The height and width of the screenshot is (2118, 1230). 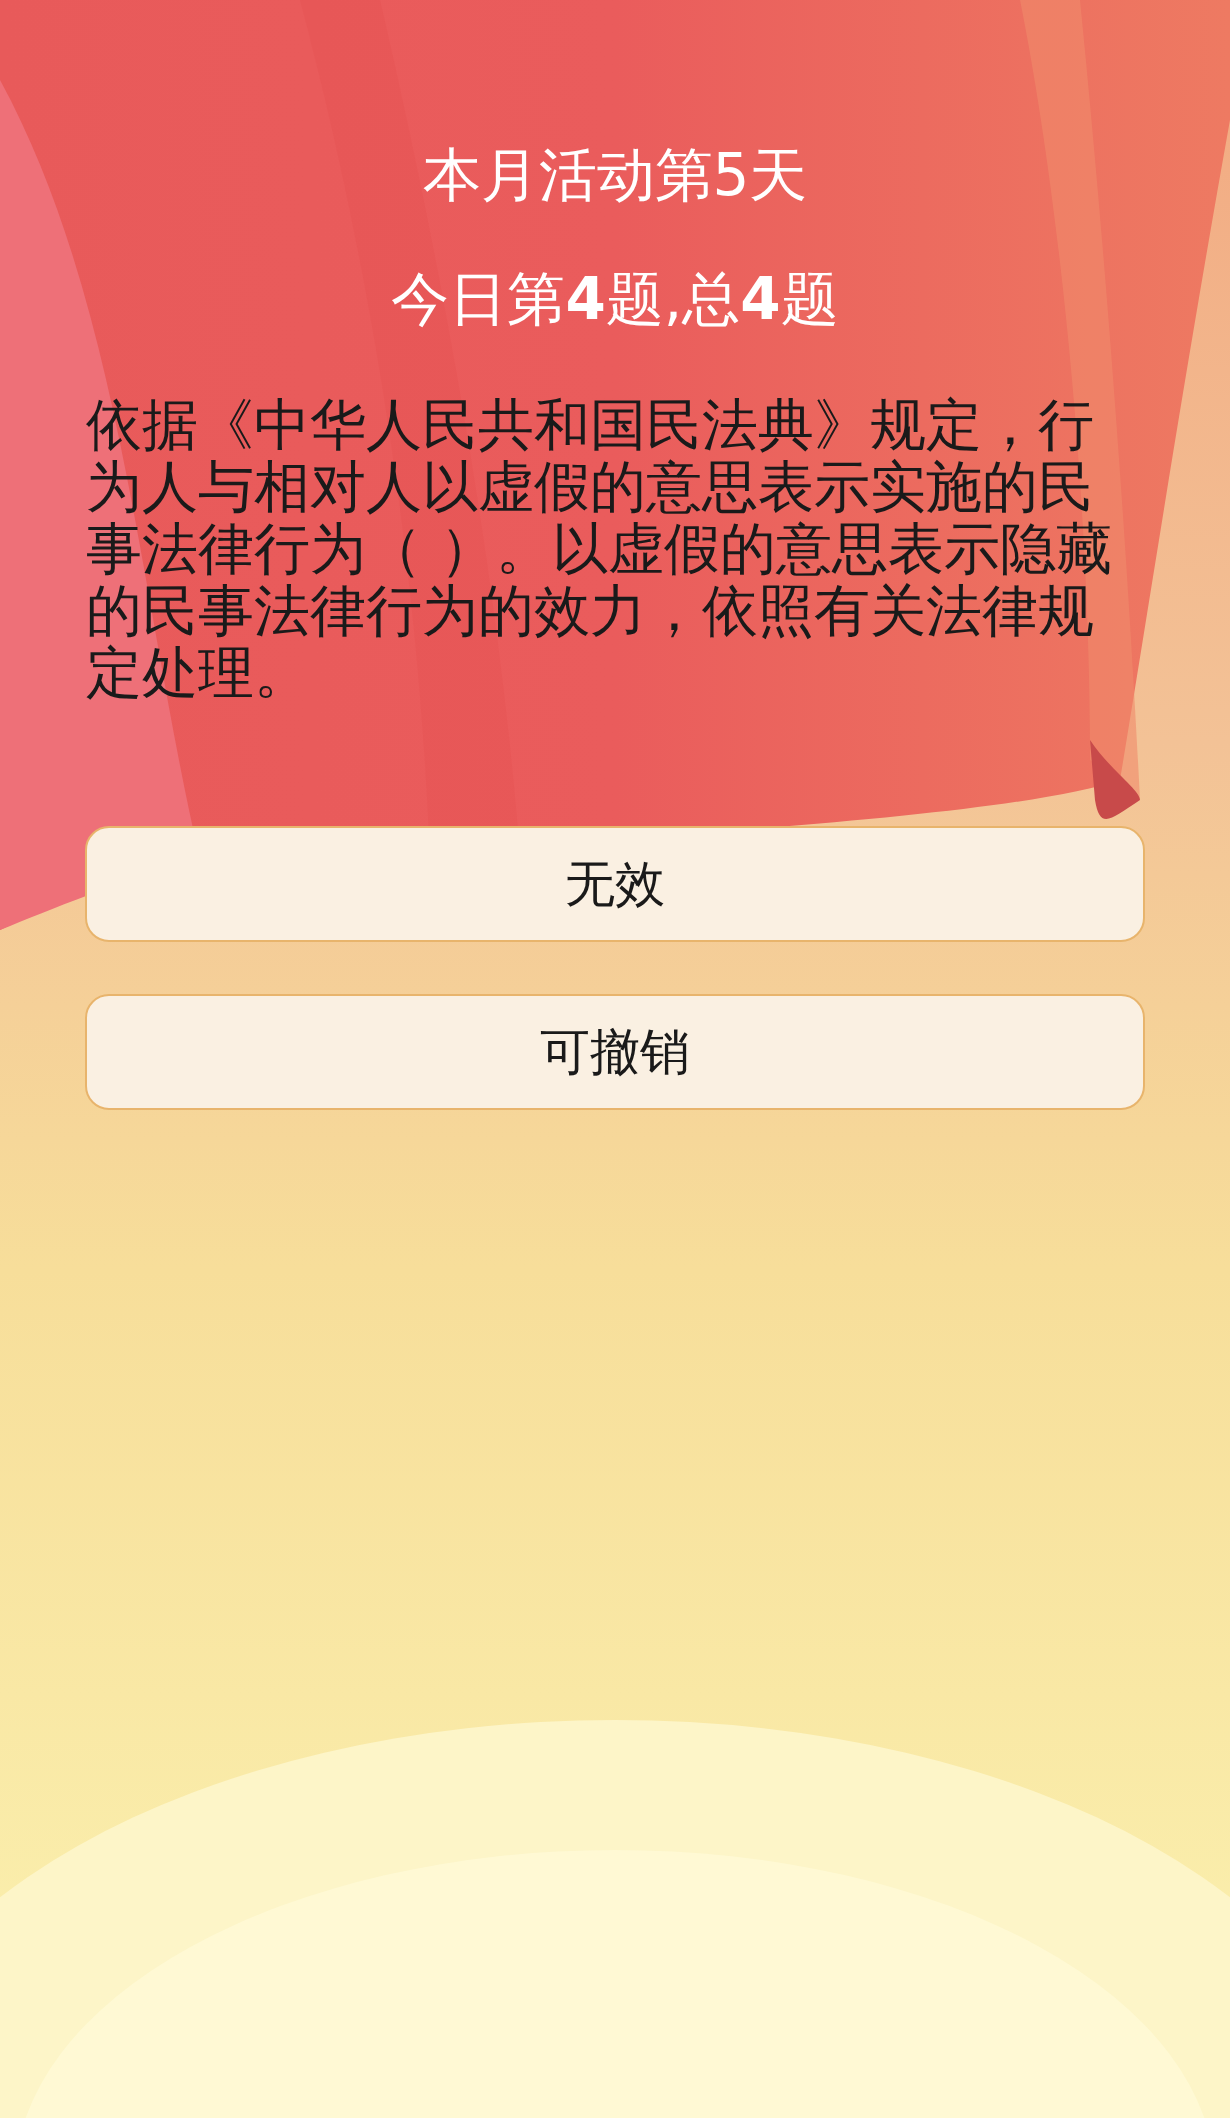 I want to click on activity-day-title: 本月活动第5天, so click(x=615, y=175).